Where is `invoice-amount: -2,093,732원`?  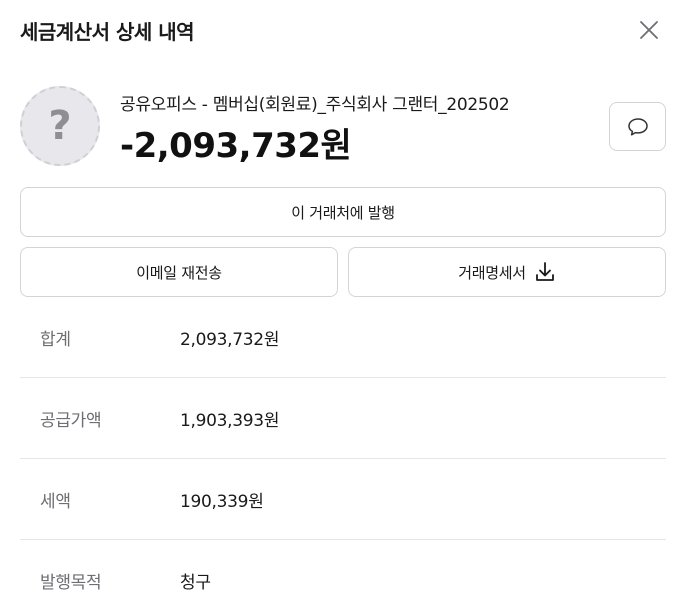 invoice-amount: -2,093,732원 is located at coordinates (236, 146).